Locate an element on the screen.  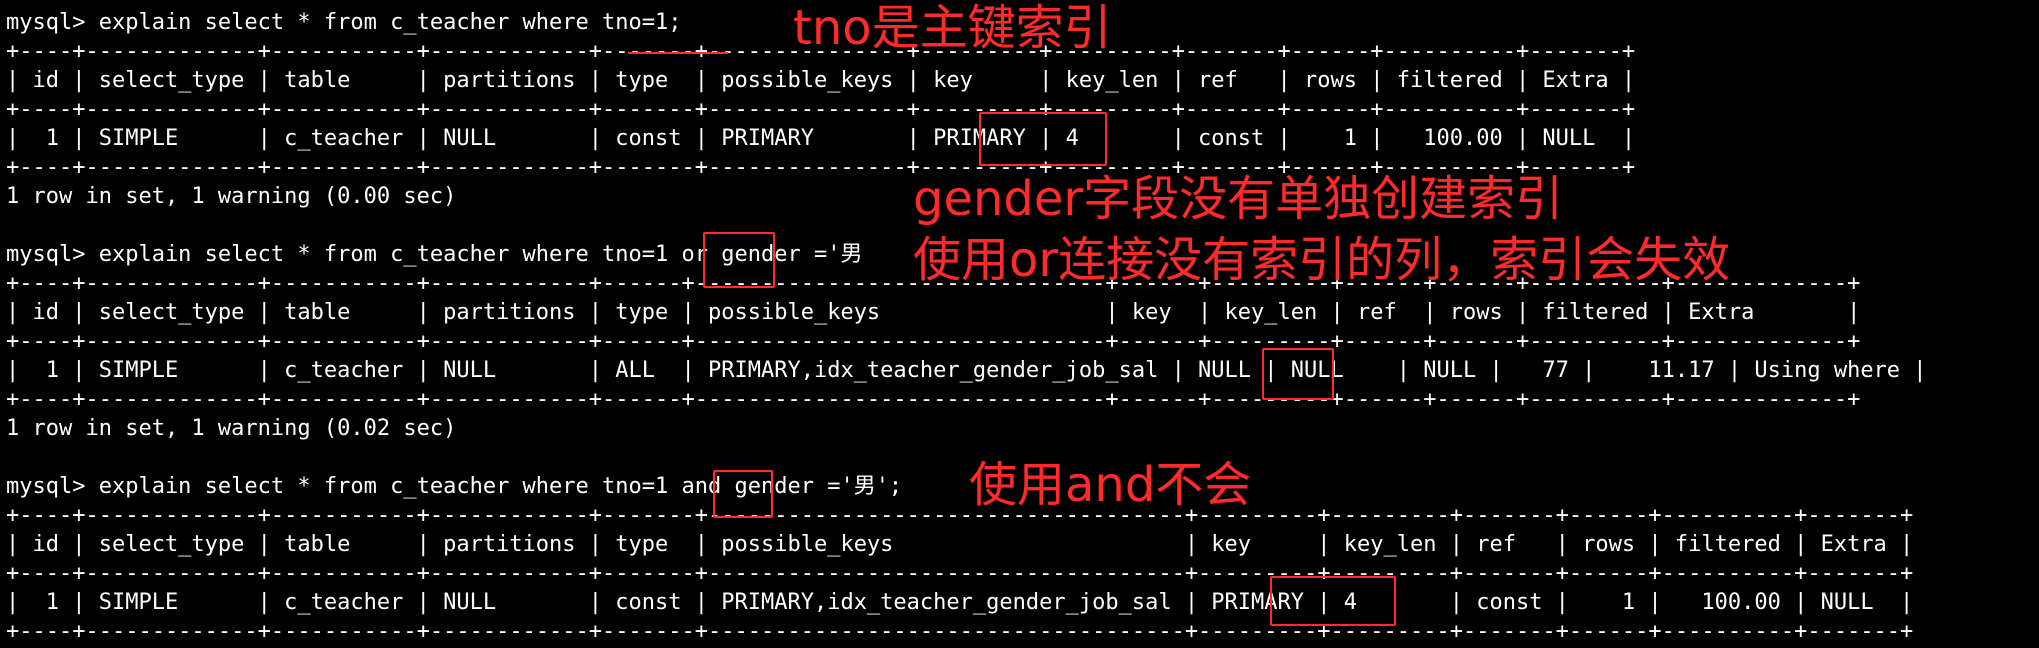
tno-underline is located at coordinates (678, 53).